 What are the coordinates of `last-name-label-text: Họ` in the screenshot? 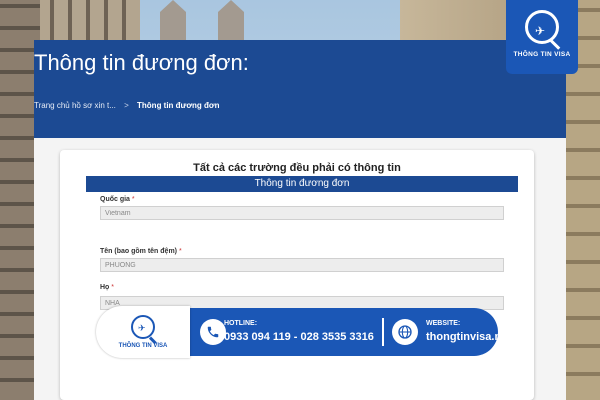 It's located at (105, 287).